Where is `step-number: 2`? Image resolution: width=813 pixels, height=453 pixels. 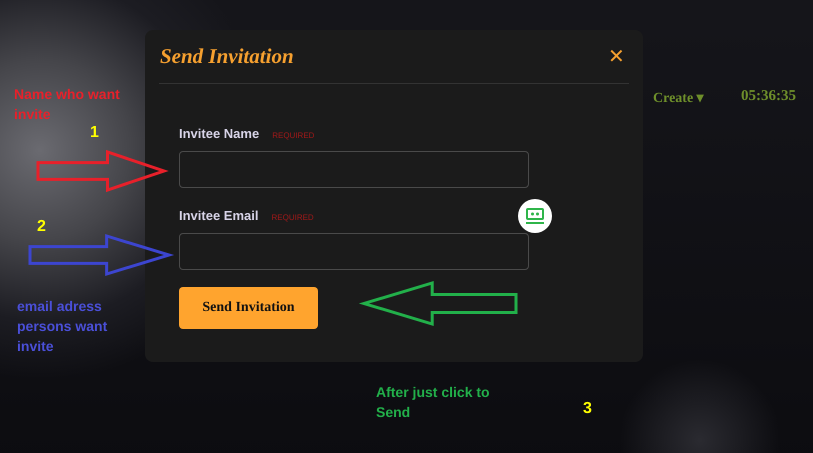 step-number: 2 is located at coordinates (41, 227).